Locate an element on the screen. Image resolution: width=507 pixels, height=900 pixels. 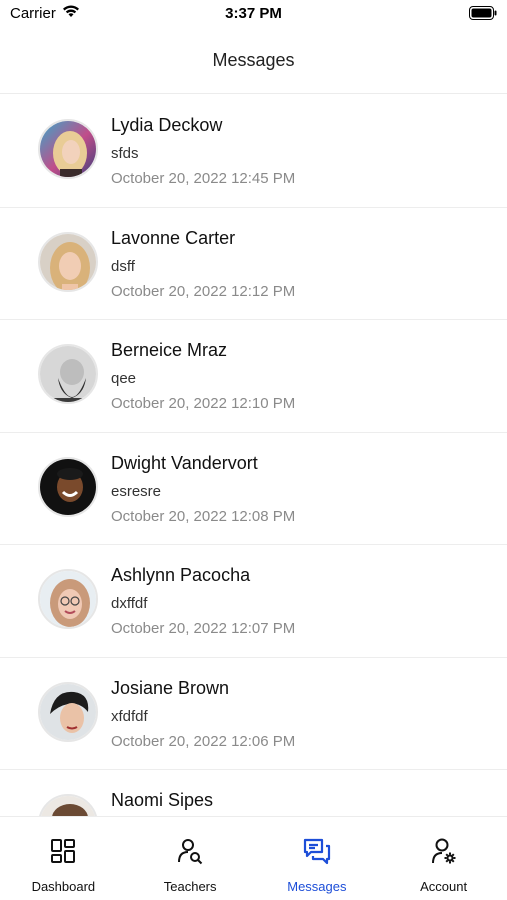
clock: 3:37 PM is located at coordinates (253, 13).